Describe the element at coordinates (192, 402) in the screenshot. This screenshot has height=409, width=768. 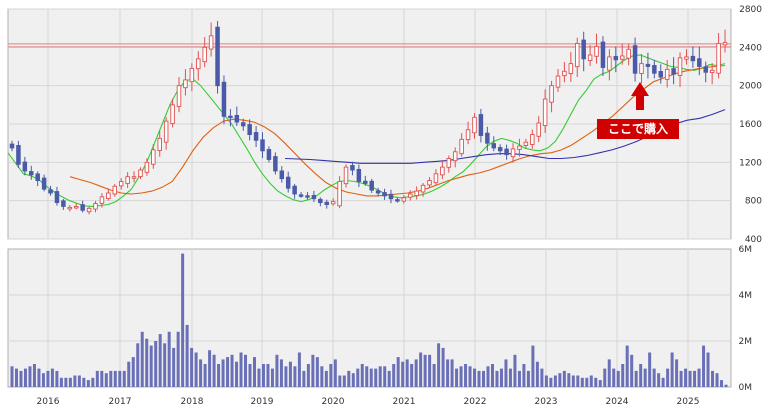
I see `year-tick-label: 2018` at that location.